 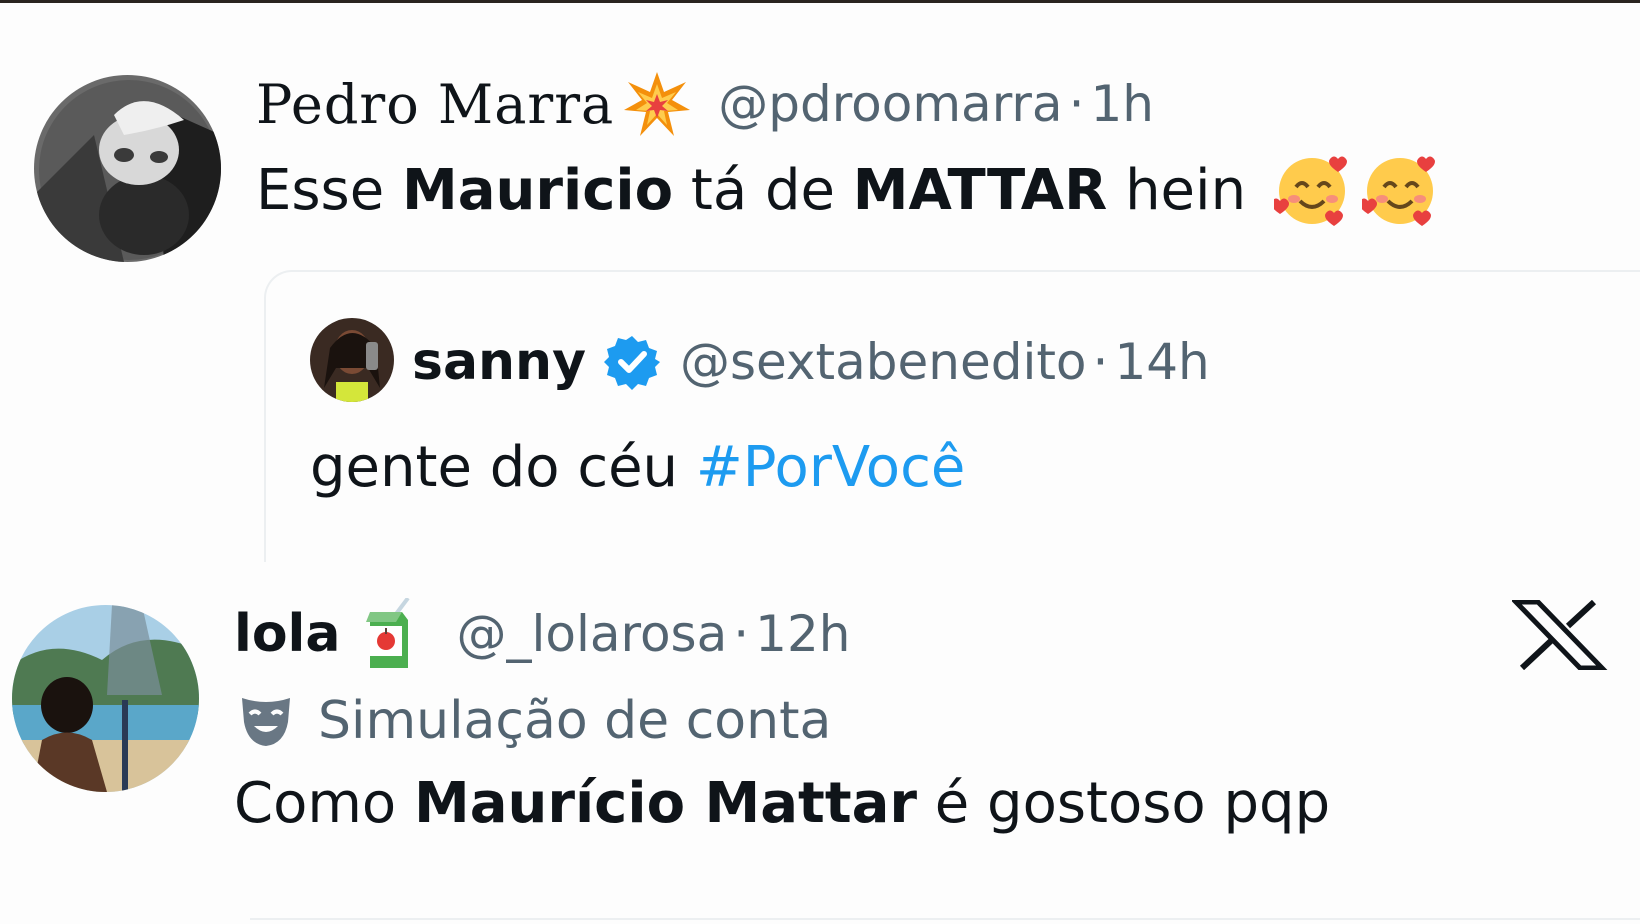 What do you see at coordinates (820, 1) in the screenshot?
I see `top-border` at bounding box center [820, 1].